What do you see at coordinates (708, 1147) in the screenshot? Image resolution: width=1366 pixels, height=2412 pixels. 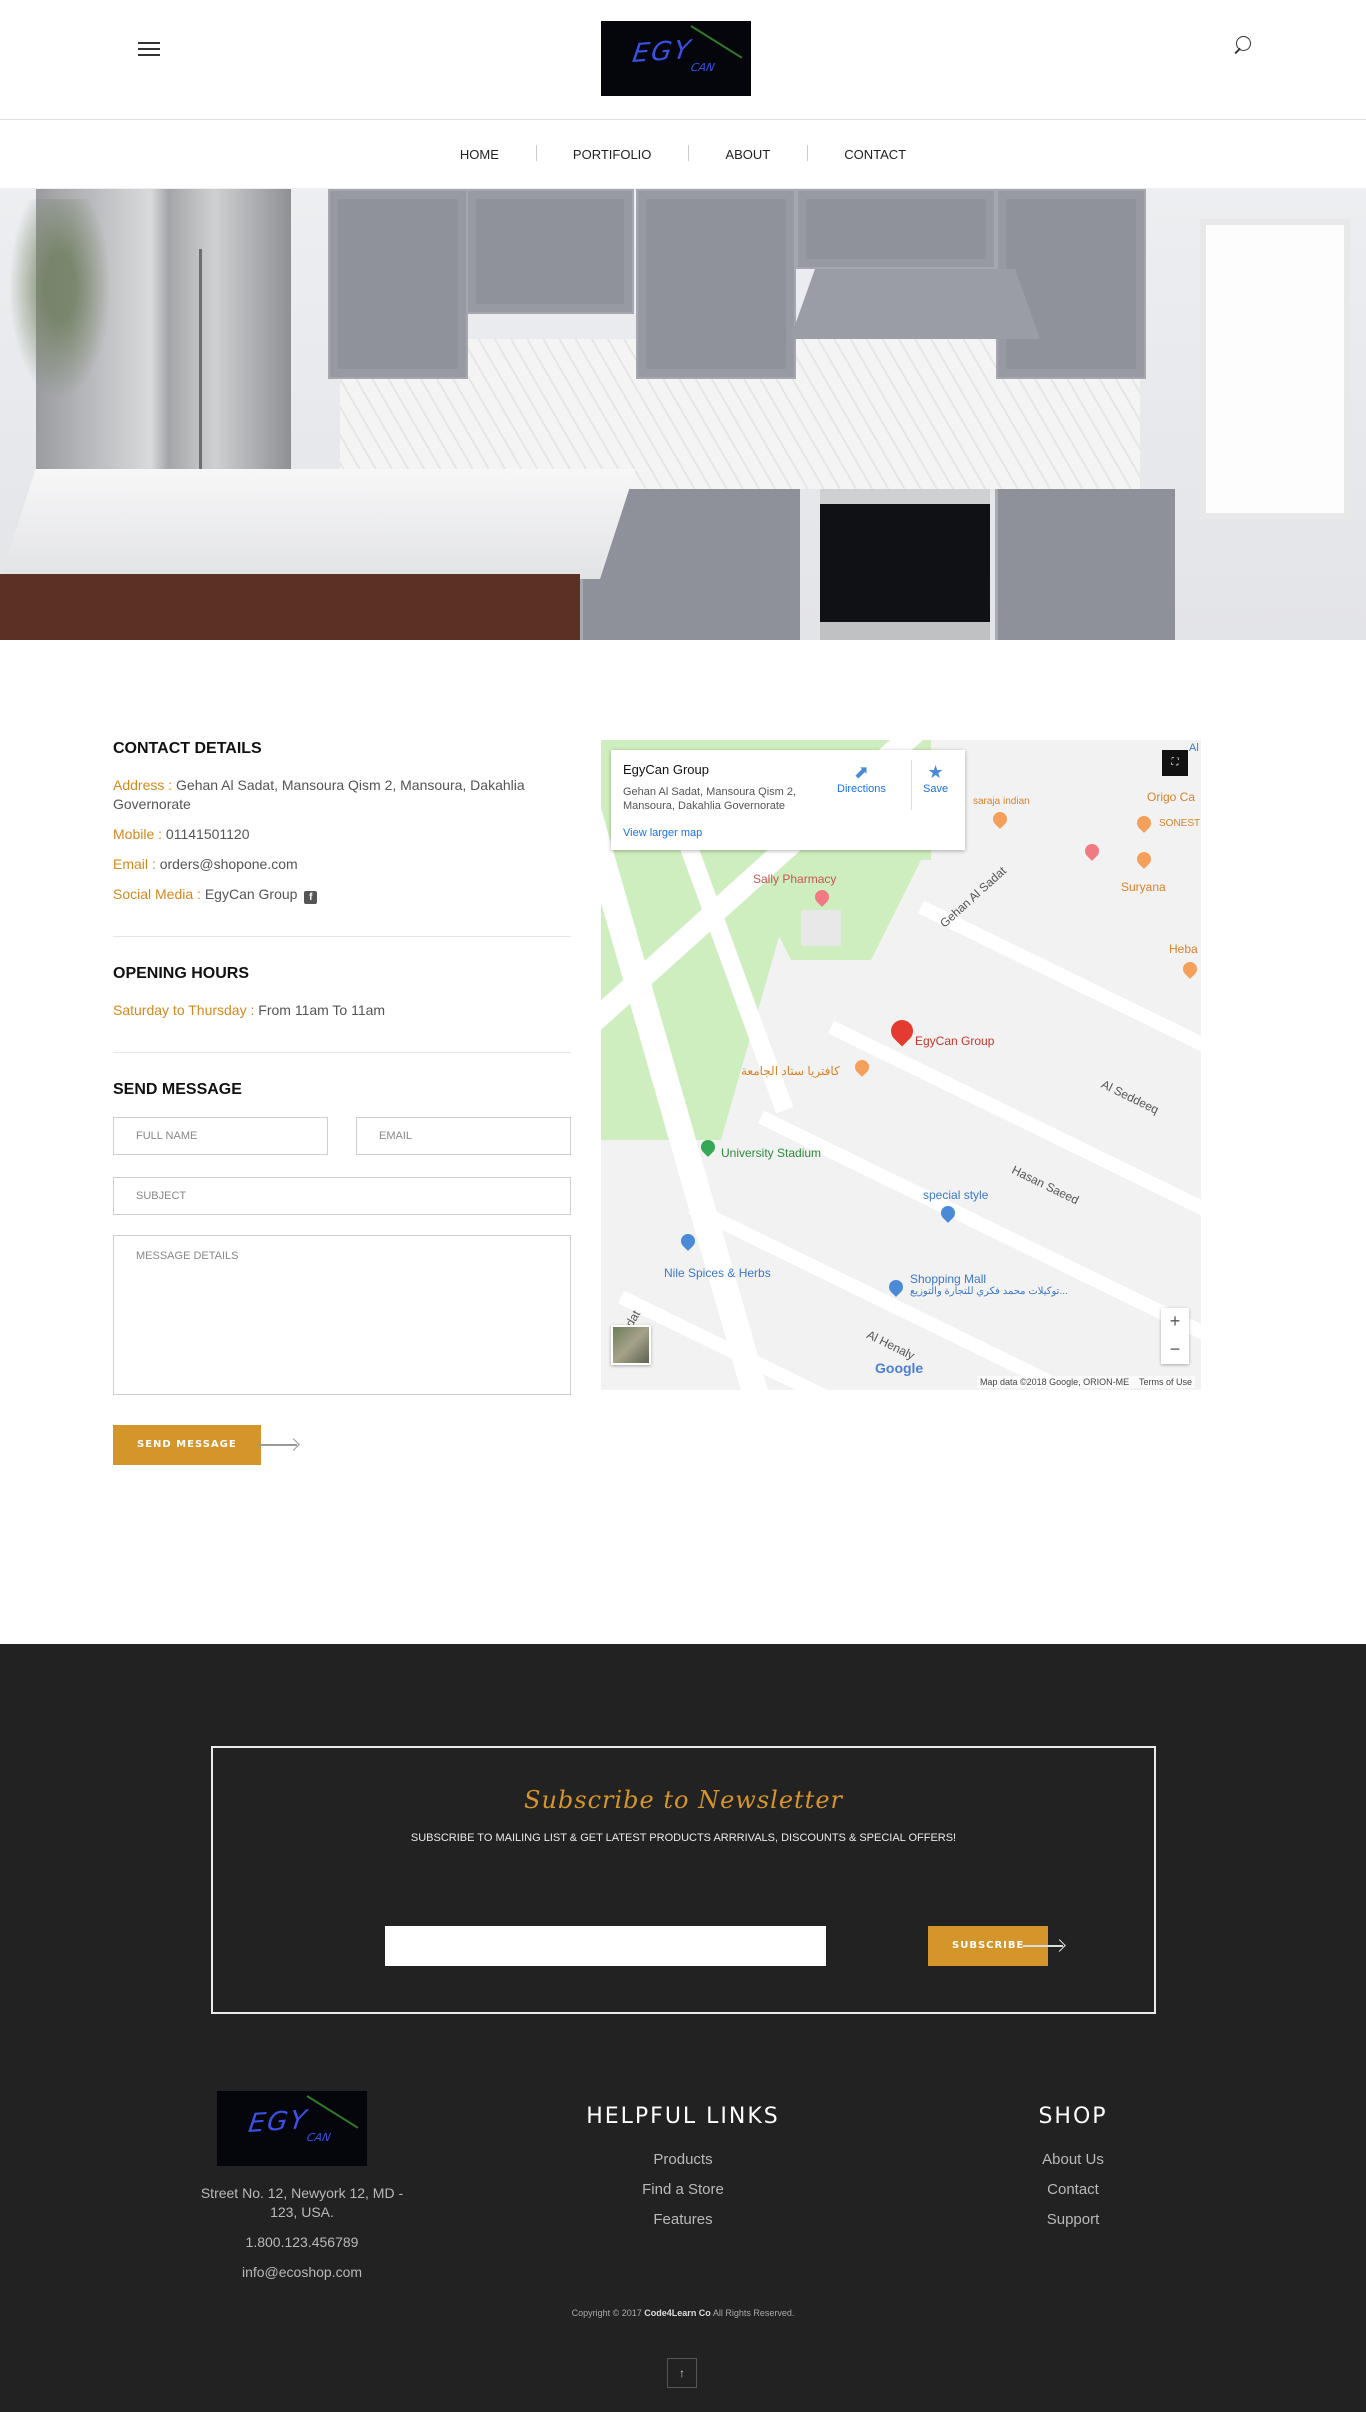 I see `stadium-pin-icon` at bounding box center [708, 1147].